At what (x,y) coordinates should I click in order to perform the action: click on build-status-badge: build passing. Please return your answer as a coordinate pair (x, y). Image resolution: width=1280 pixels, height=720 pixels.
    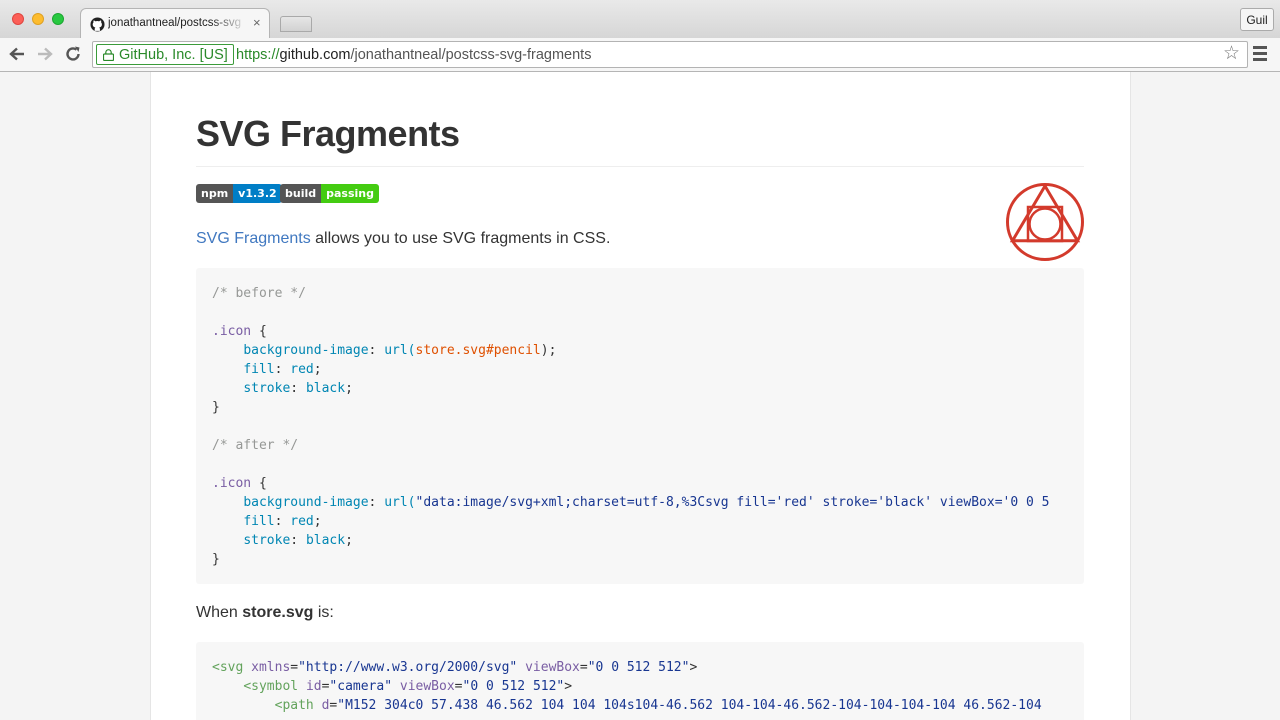
    Looking at the image, I should click on (329, 193).